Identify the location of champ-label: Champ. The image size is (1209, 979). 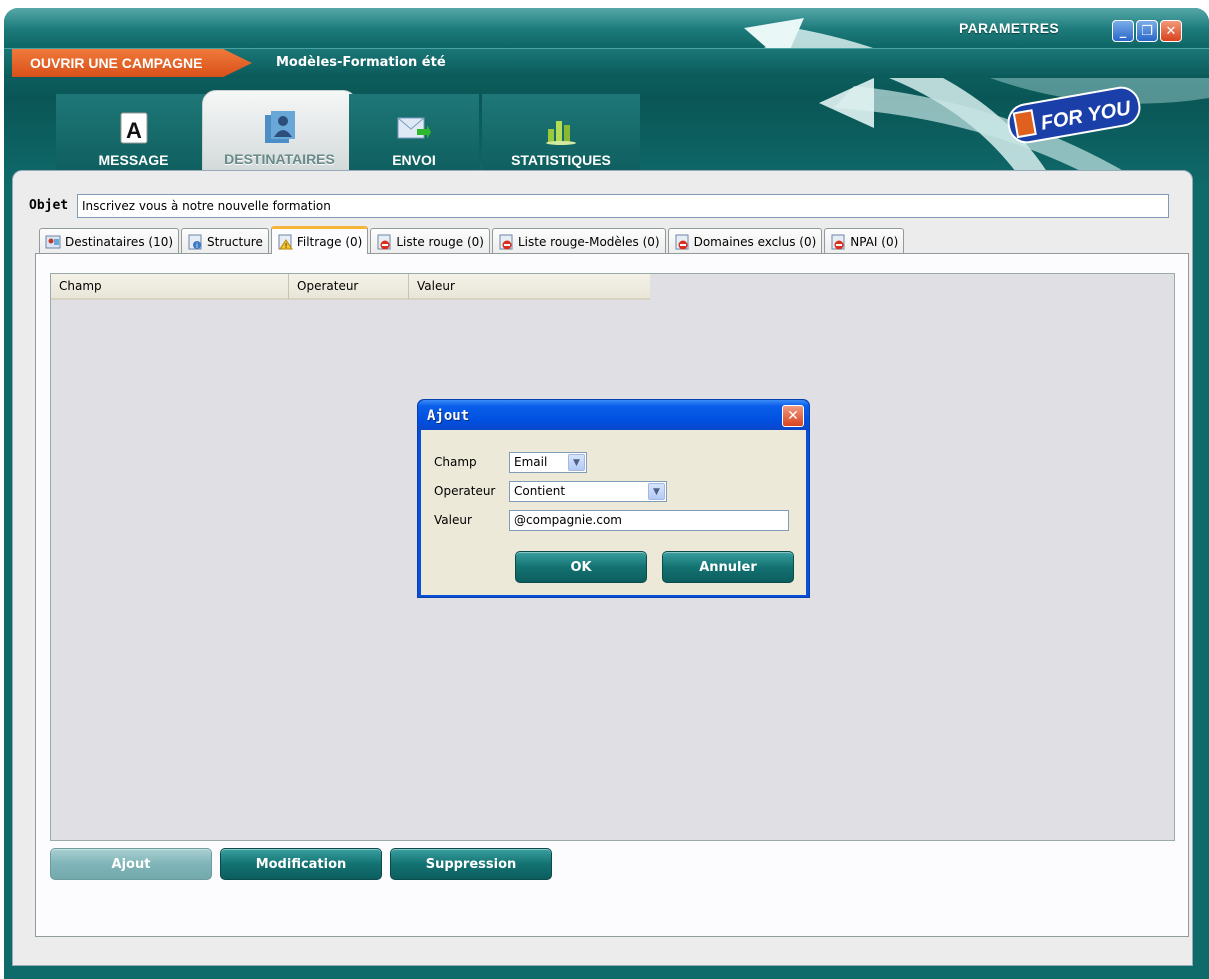
(455, 462).